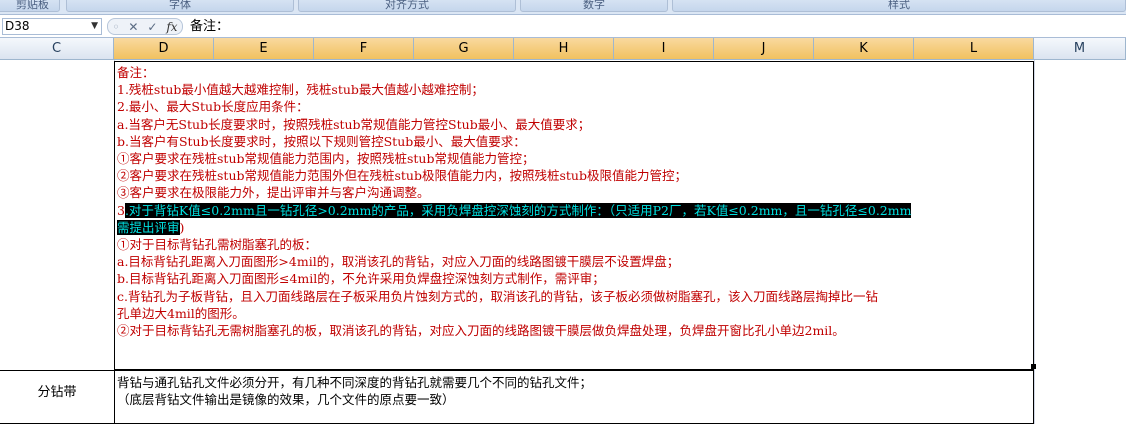  I want to click on formula-input: 备注：, so click(209, 26).